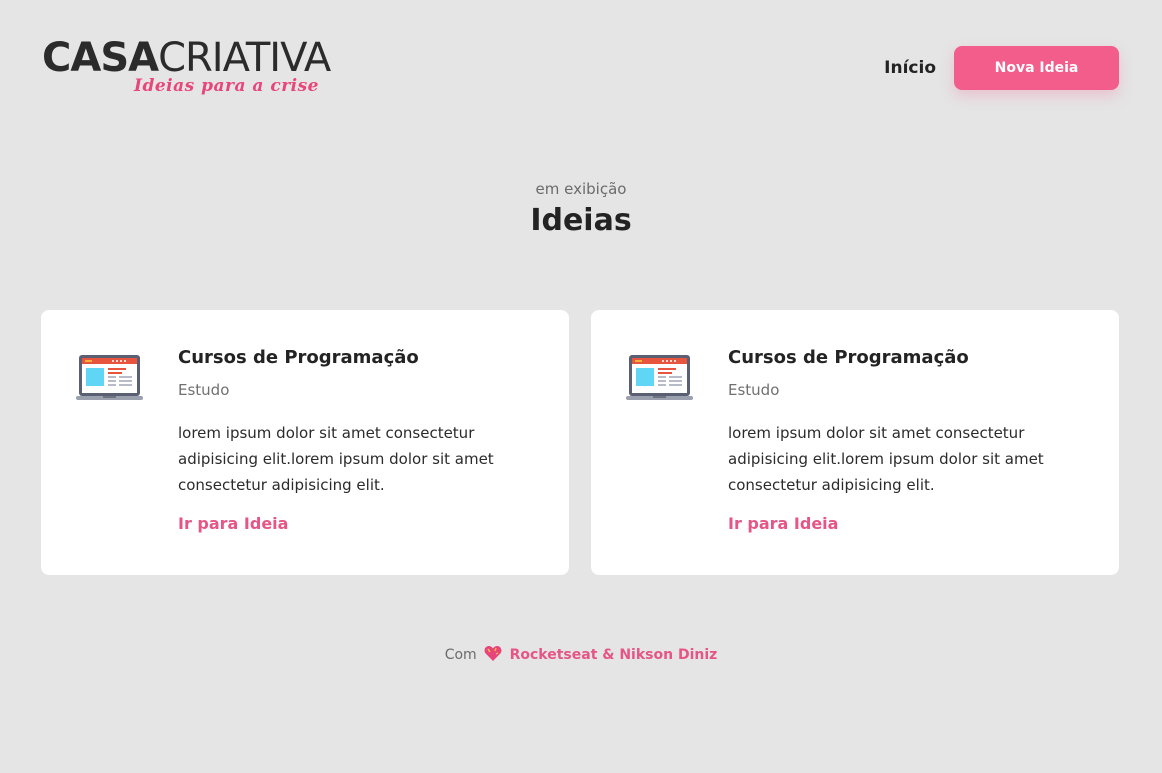  I want to click on logo-wordmark: CASACRIATIVA, so click(186, 58).